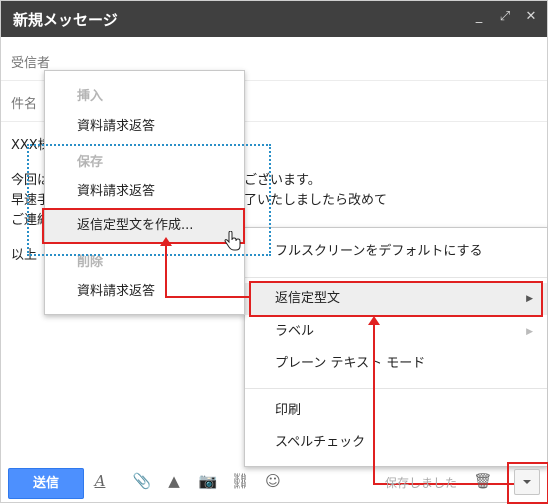 The width and height of the screenshot is (548, 504). Describe the element at coordinates (142, 481) in the screenshot. I see `attach-icon: 📎` at that location.